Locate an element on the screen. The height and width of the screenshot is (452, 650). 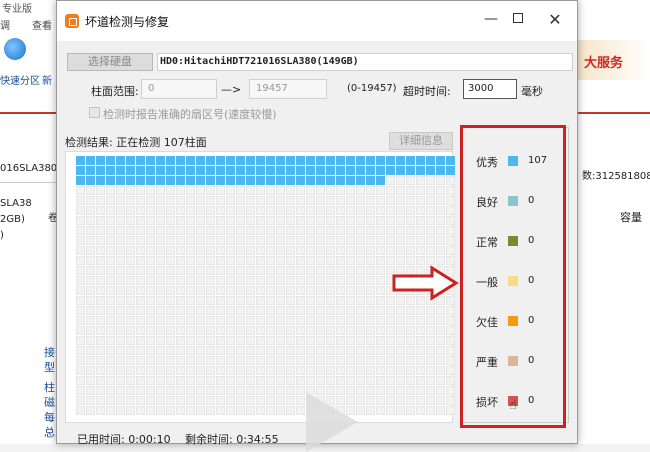
report-sector-label: 检测时报告准确的扇区号(速度较慢) is located at coordinates (190, 114).